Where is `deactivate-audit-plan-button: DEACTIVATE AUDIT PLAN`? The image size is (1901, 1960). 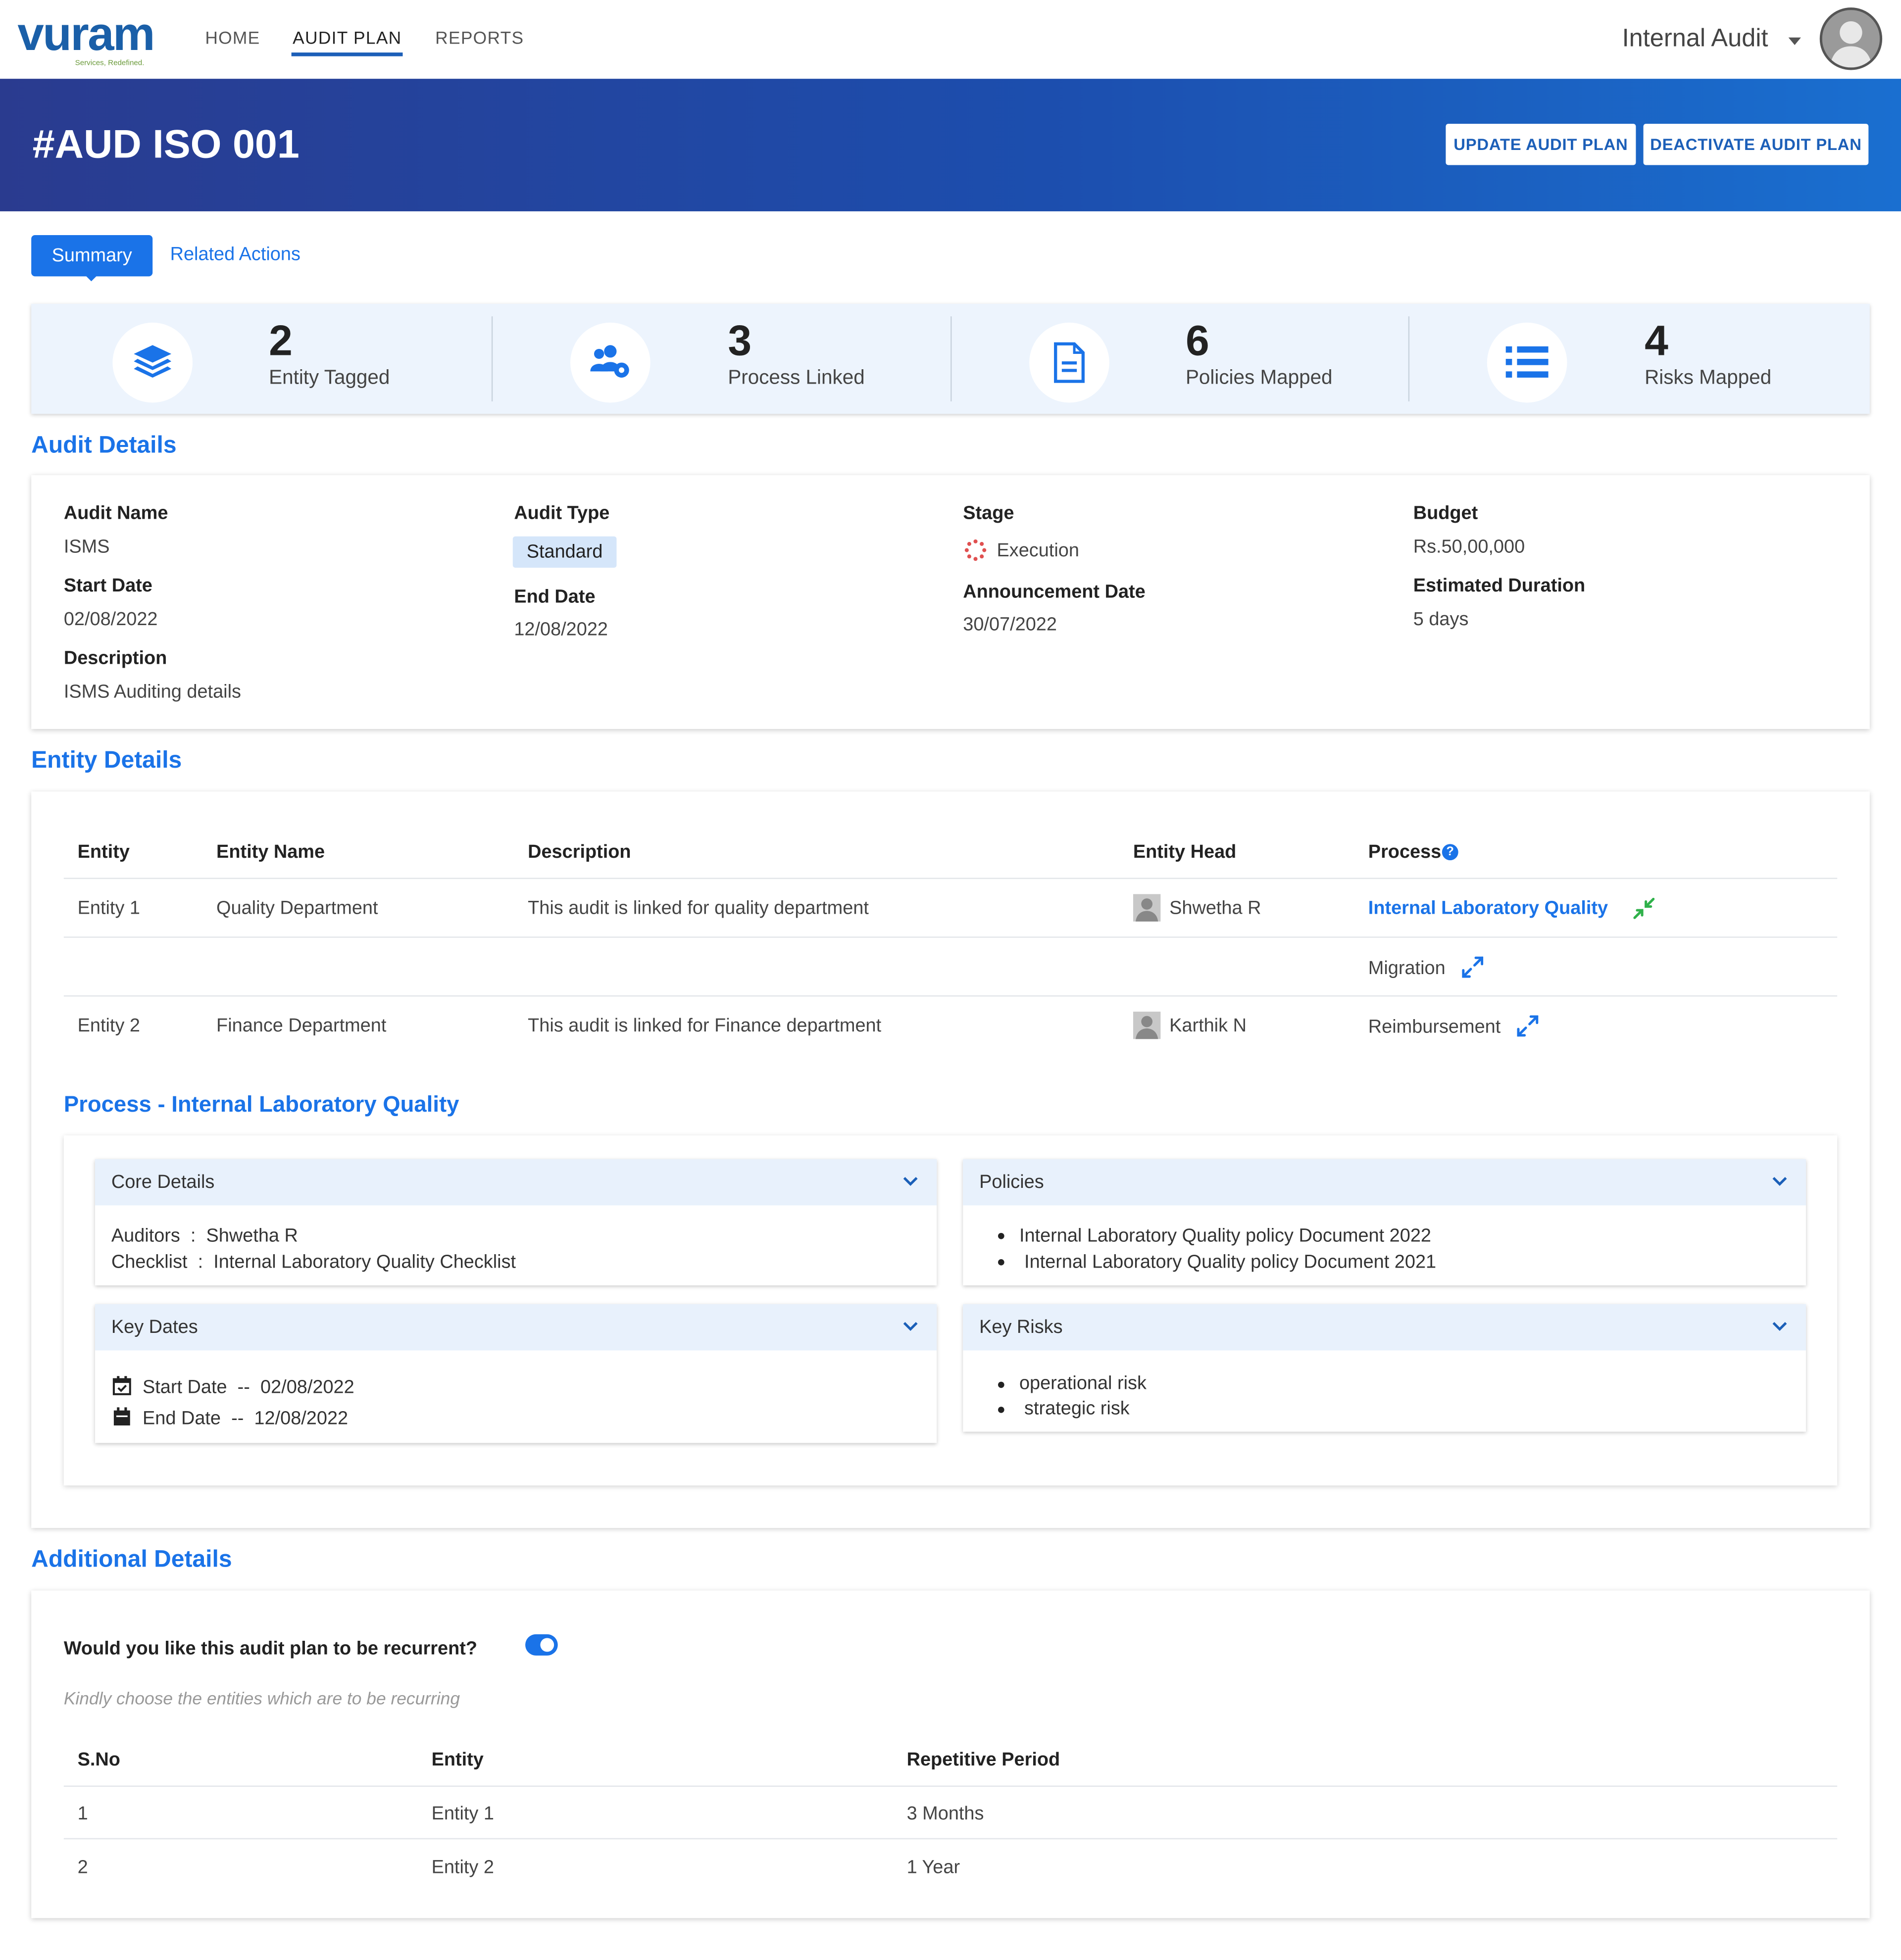
deactivate-audit-plan-button: DEACTIVATE AUDIT PLAN is located at coordinates (1756, 144).